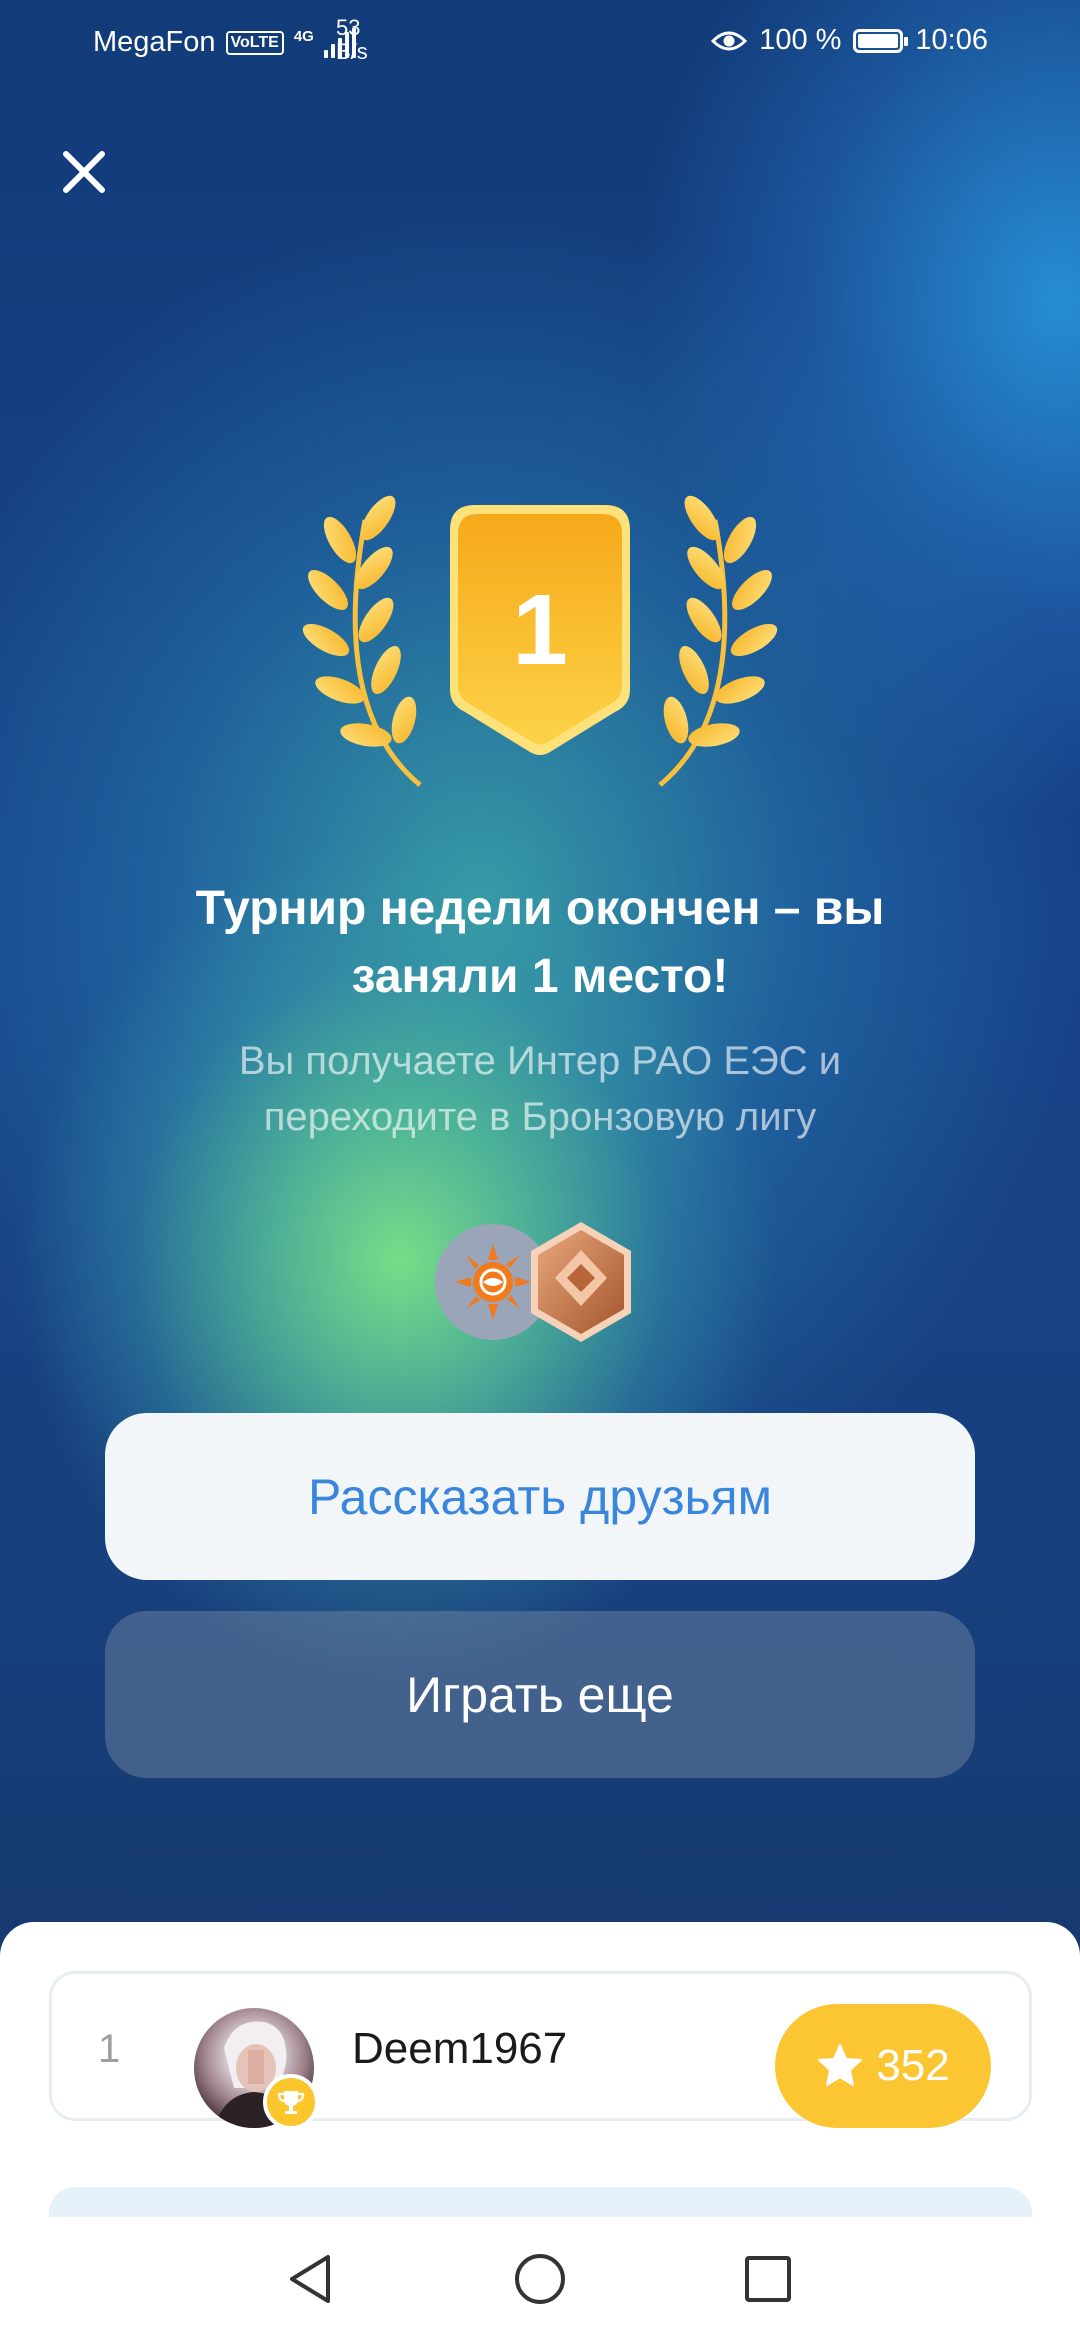 The height and width of the screenshot is (2340, 1080). What do you see at coordinates (540, 1117) in the screenshot?
I see `result-subtitle-line-2: переходите в Бронзовую лигу` at bounding box center [540, 1117].